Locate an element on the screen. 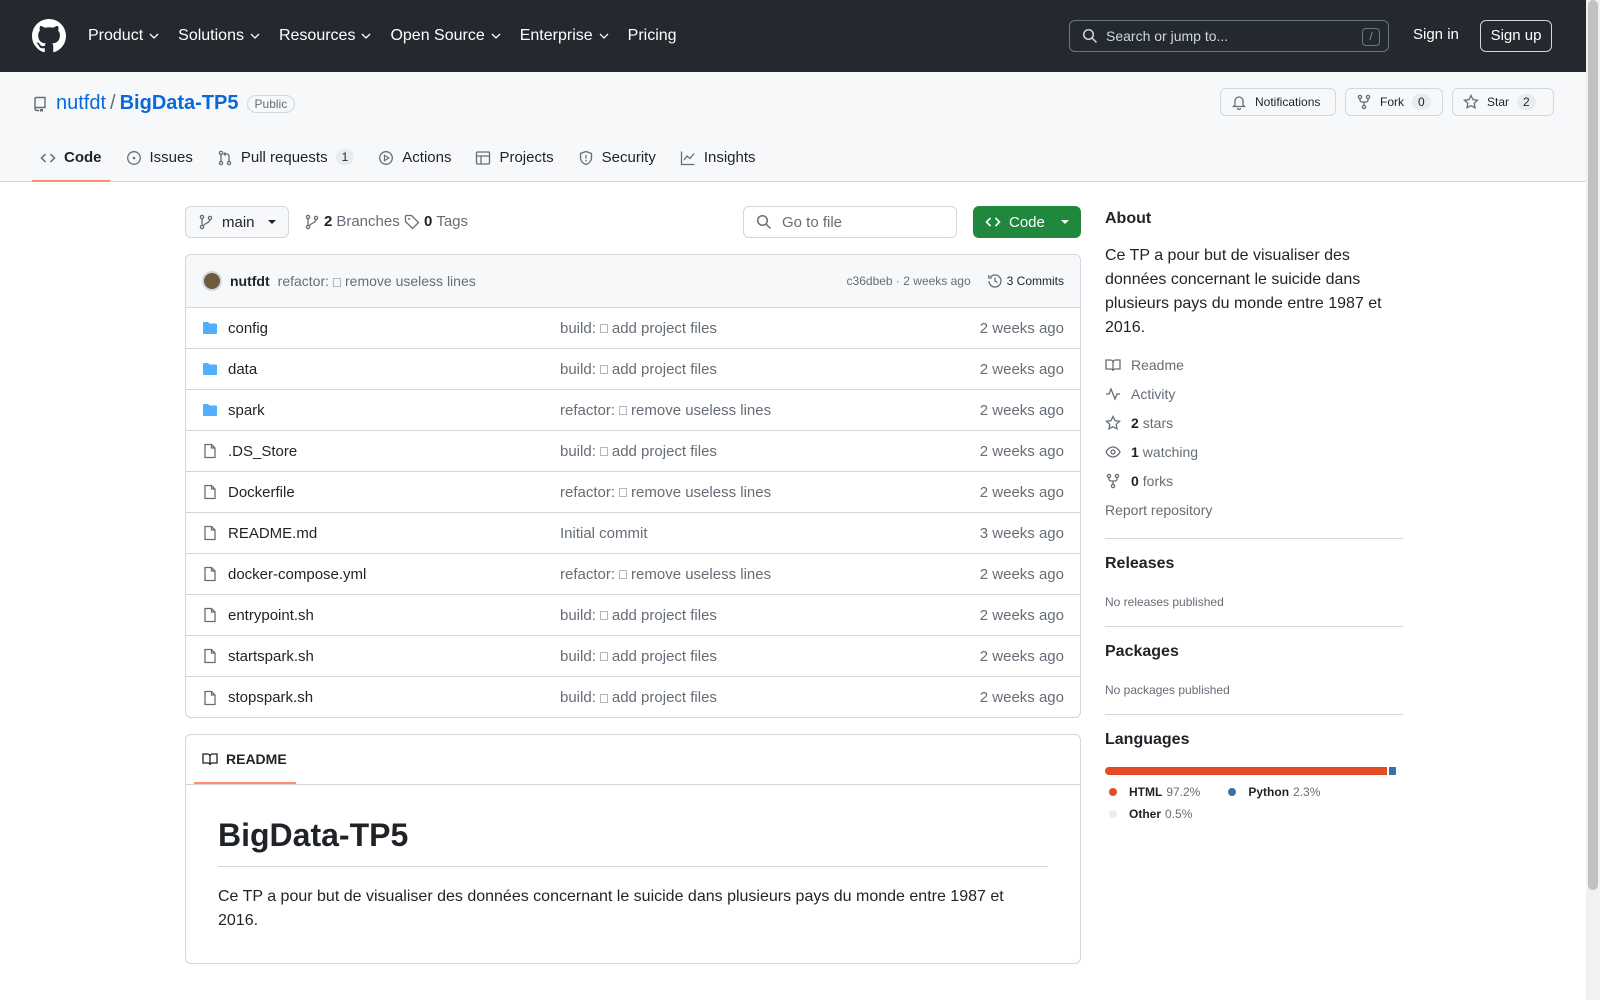 This screenshot has width=1600, height=1000. github-logo-icon is located at coordinates (49, 36).